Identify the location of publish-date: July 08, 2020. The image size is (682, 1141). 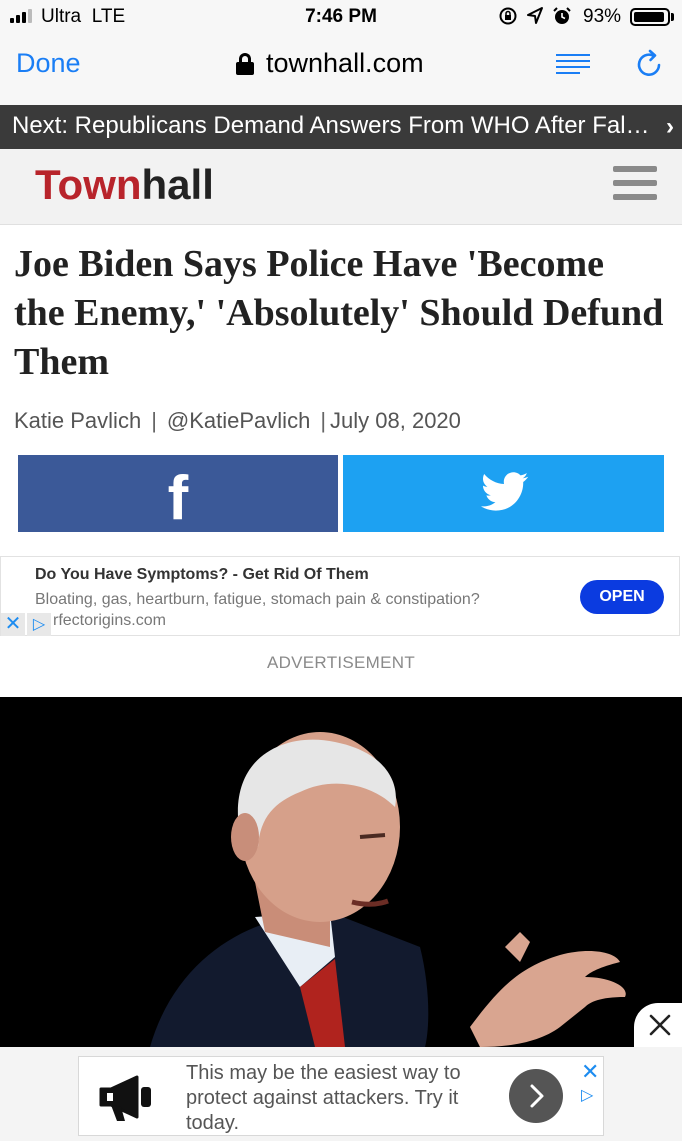
(395, 420).